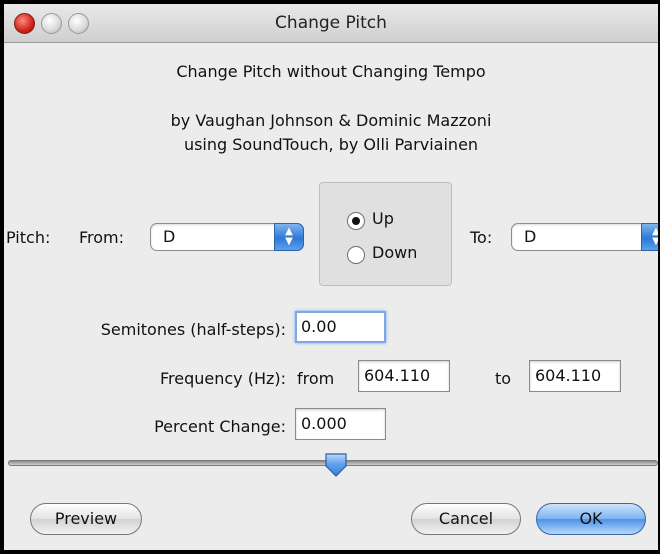 Image resolution: width=660 pixels, height=554 pixels. I want to click on credits-line-1: by Vaughan Johnson & Dominic Mazzoni, so click(331, 120).